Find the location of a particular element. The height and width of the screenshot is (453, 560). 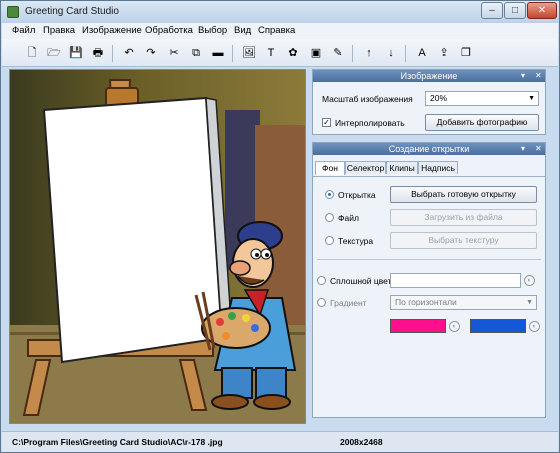

solid-color-field is located at coordinates (455, 280).